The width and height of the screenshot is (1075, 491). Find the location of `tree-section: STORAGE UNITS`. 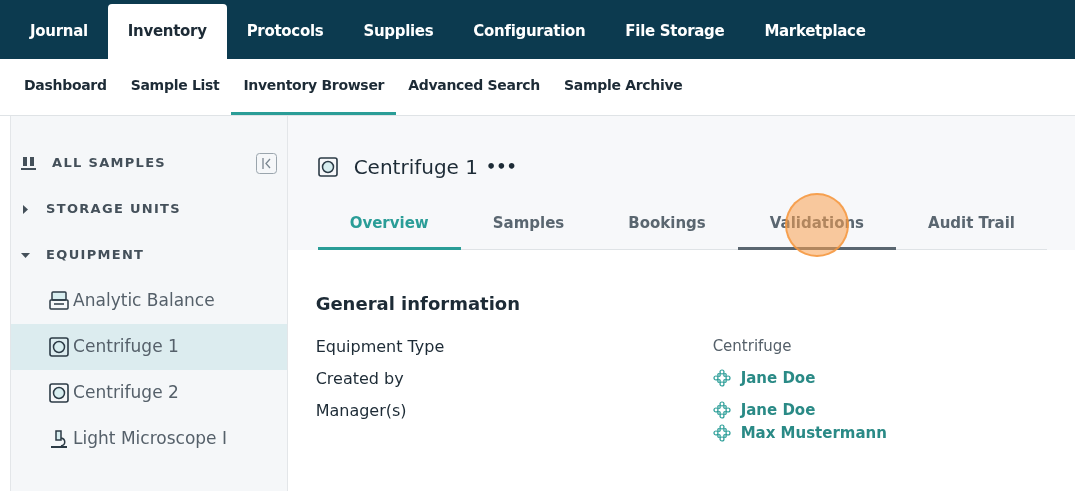

tree-section: STORAGE UNITS is located at coordinates (113, 209).